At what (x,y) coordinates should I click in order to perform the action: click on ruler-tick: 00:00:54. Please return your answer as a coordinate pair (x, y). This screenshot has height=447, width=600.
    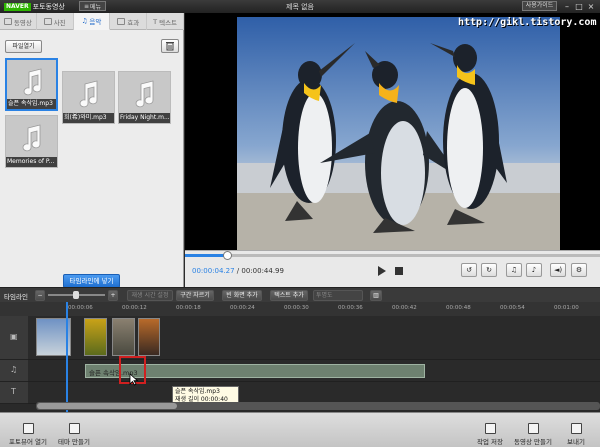
    Looking at the image, I should click on (512, 308).